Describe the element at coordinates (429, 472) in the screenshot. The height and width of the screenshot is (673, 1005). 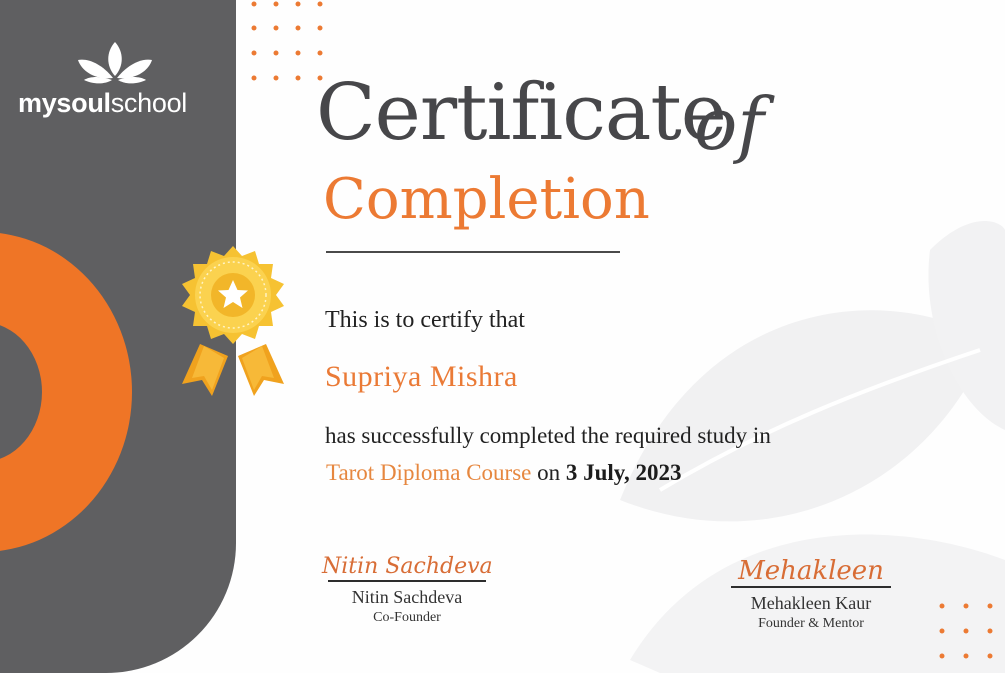
I see `course-name: Tarot Diploma Course` at that location.